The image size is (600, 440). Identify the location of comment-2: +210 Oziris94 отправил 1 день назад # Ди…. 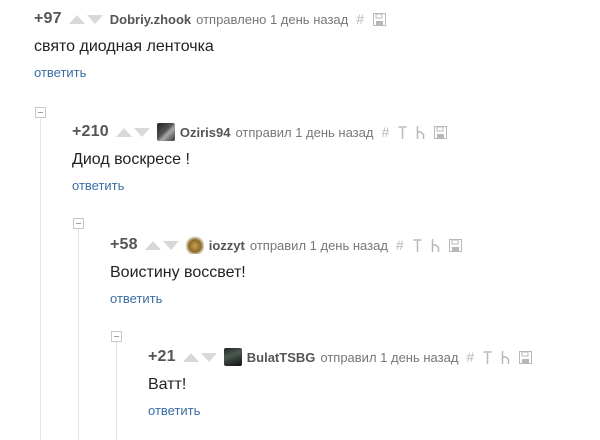
(264, 158).